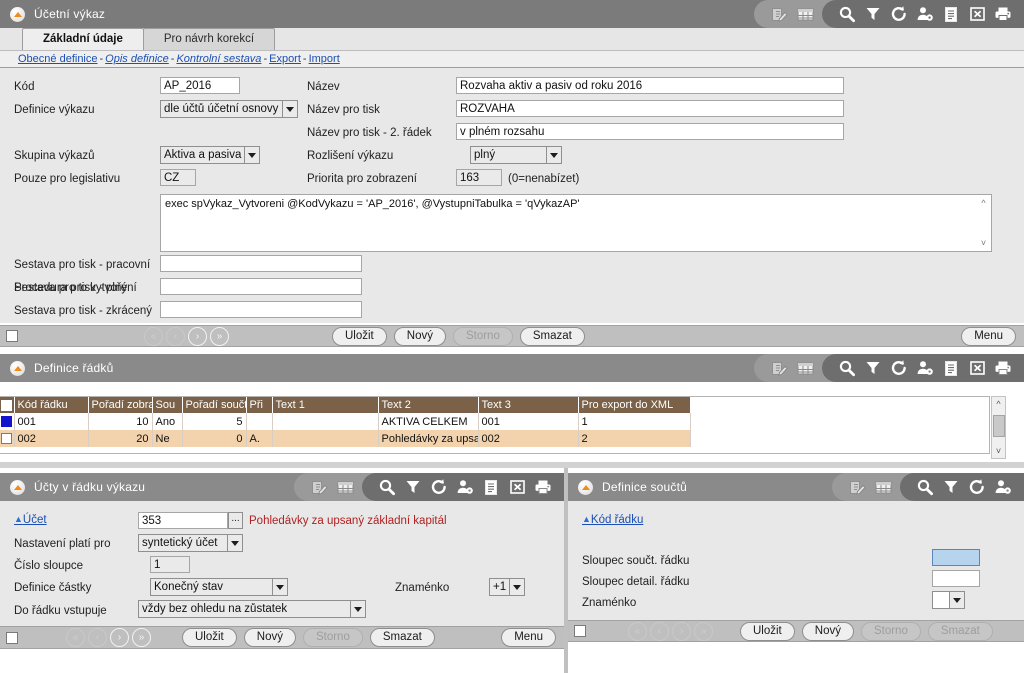  I want to click on link-kontrolni-sestava: Kontrolní sestava, so click(218, 59).